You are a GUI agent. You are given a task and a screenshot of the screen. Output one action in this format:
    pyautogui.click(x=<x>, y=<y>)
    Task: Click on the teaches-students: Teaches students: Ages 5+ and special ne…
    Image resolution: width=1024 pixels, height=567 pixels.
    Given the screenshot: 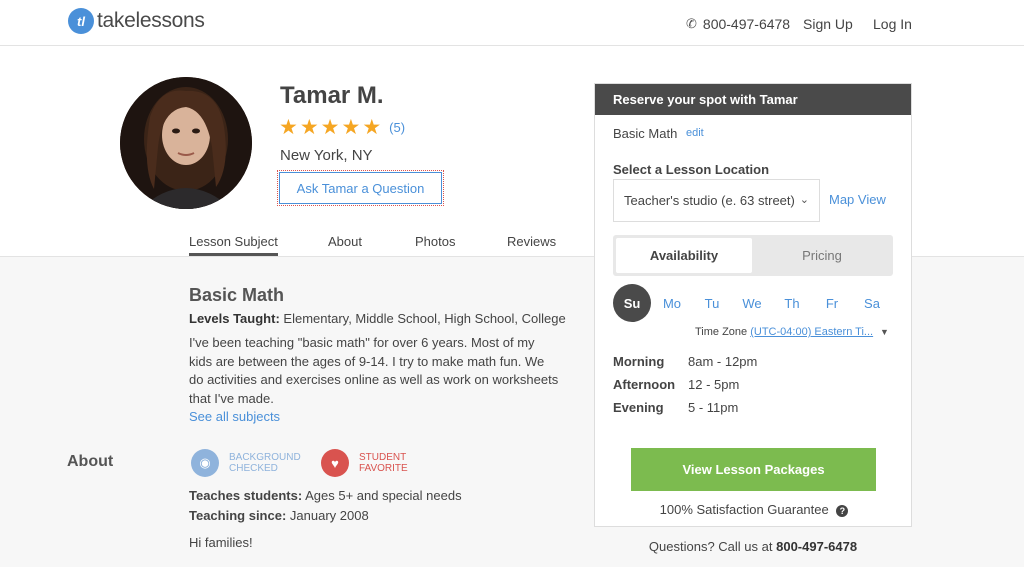 What is the action you would take?
    pyautogui.click(x=325, y=495)
    